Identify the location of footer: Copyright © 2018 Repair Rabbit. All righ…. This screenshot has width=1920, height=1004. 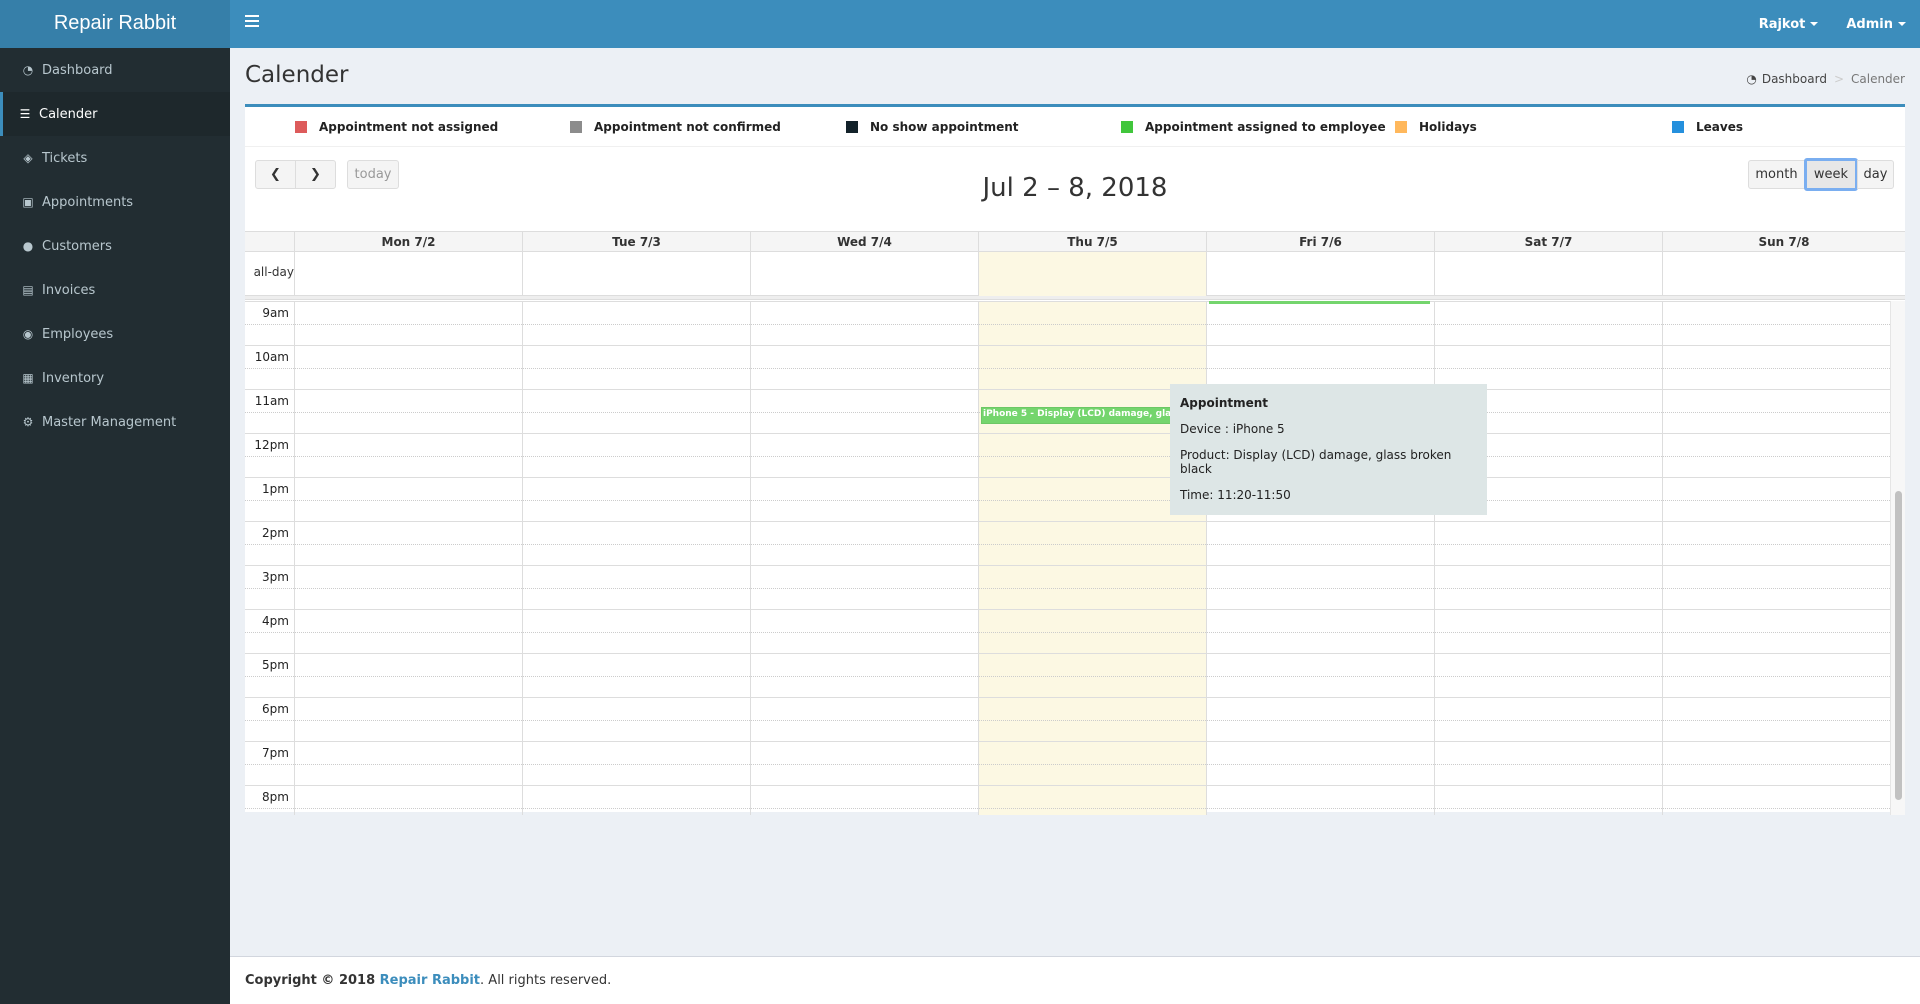
(1075, 980).